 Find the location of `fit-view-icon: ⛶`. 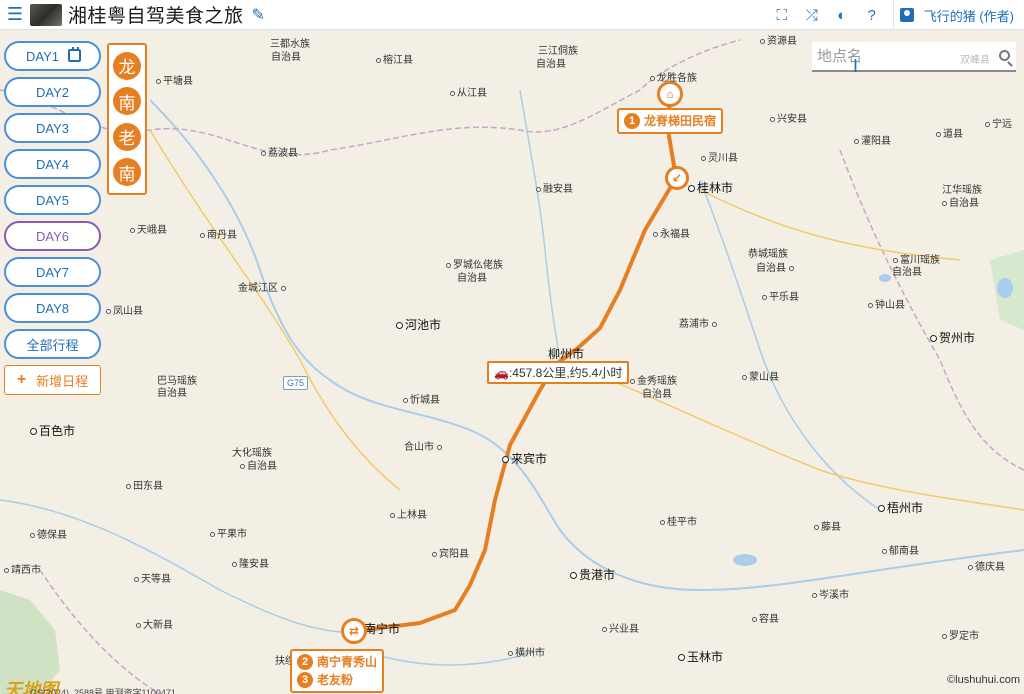

fit-view-icon: ⛶ is located at coordinates (782, 15).